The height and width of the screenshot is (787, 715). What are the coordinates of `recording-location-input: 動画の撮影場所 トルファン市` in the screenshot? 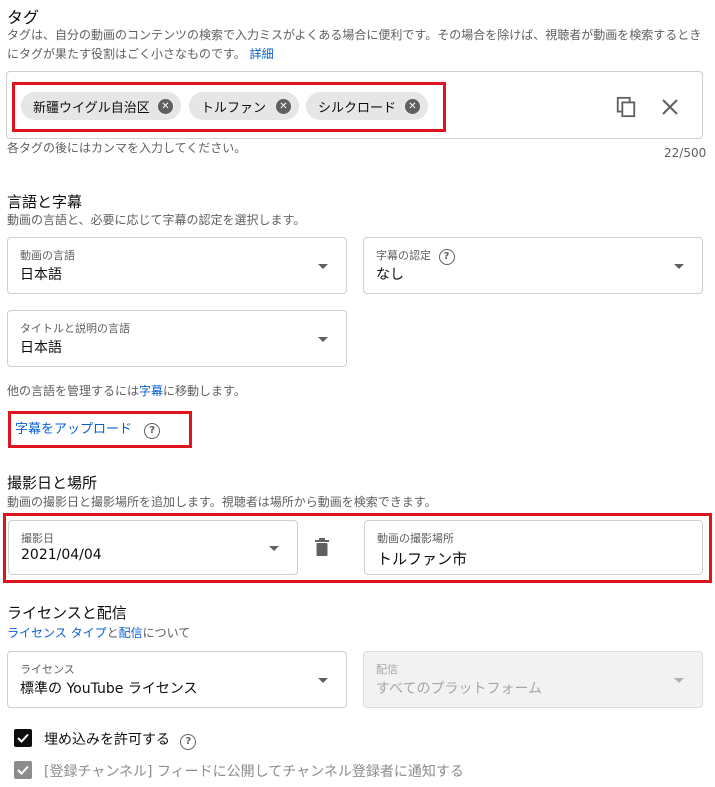 It's located at (533, 547).